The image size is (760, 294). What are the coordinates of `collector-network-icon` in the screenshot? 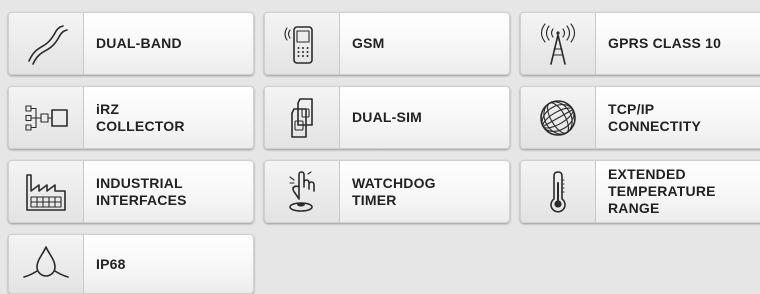 It's located at (46, 117).